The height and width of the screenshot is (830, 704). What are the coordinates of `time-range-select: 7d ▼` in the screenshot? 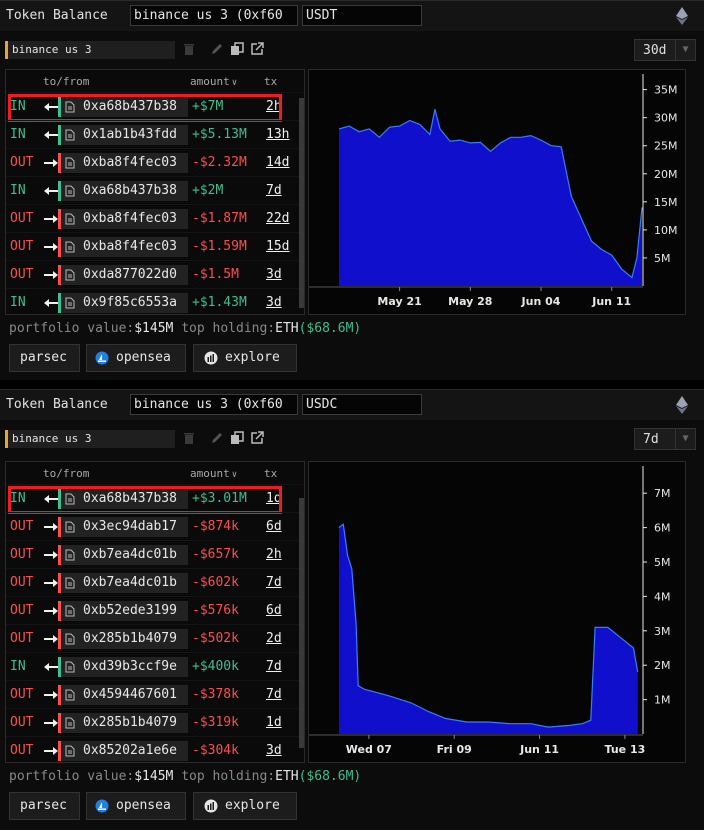 It's located at (665, 439).